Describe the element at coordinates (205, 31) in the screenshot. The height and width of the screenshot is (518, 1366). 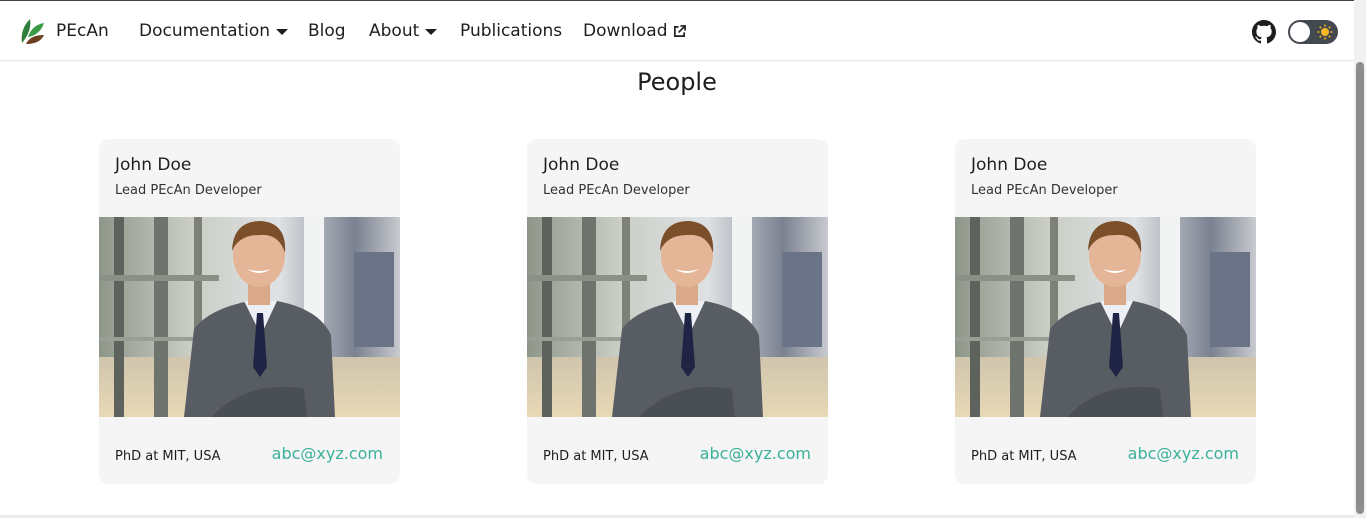
I see `nav-documentation-label: Documentation` at that location.